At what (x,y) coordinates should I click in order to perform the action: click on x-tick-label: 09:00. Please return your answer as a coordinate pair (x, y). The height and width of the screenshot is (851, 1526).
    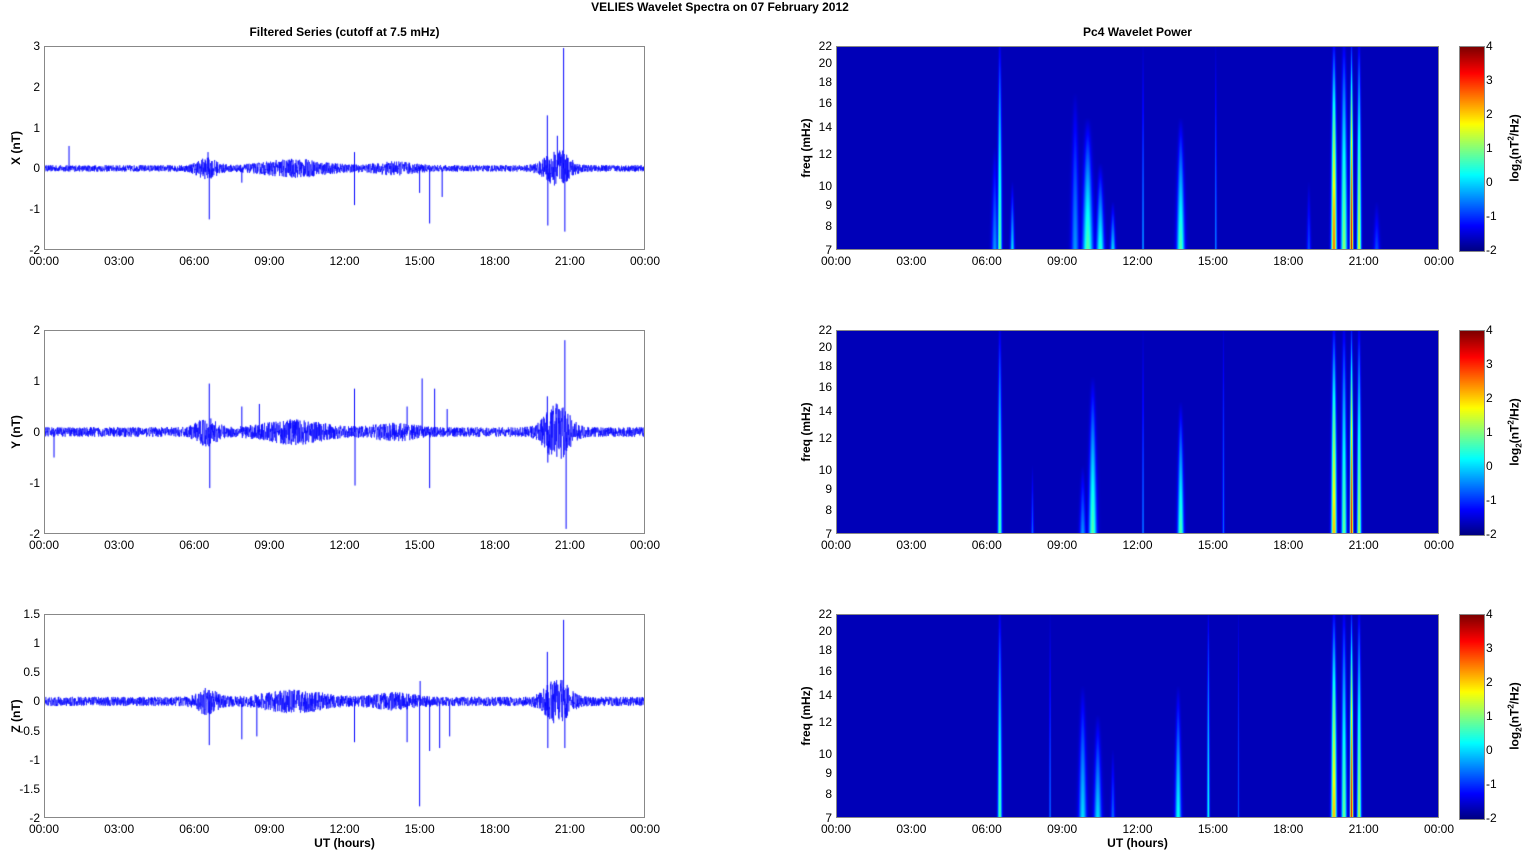
    Looking at the image, I should click on (1062, 829).